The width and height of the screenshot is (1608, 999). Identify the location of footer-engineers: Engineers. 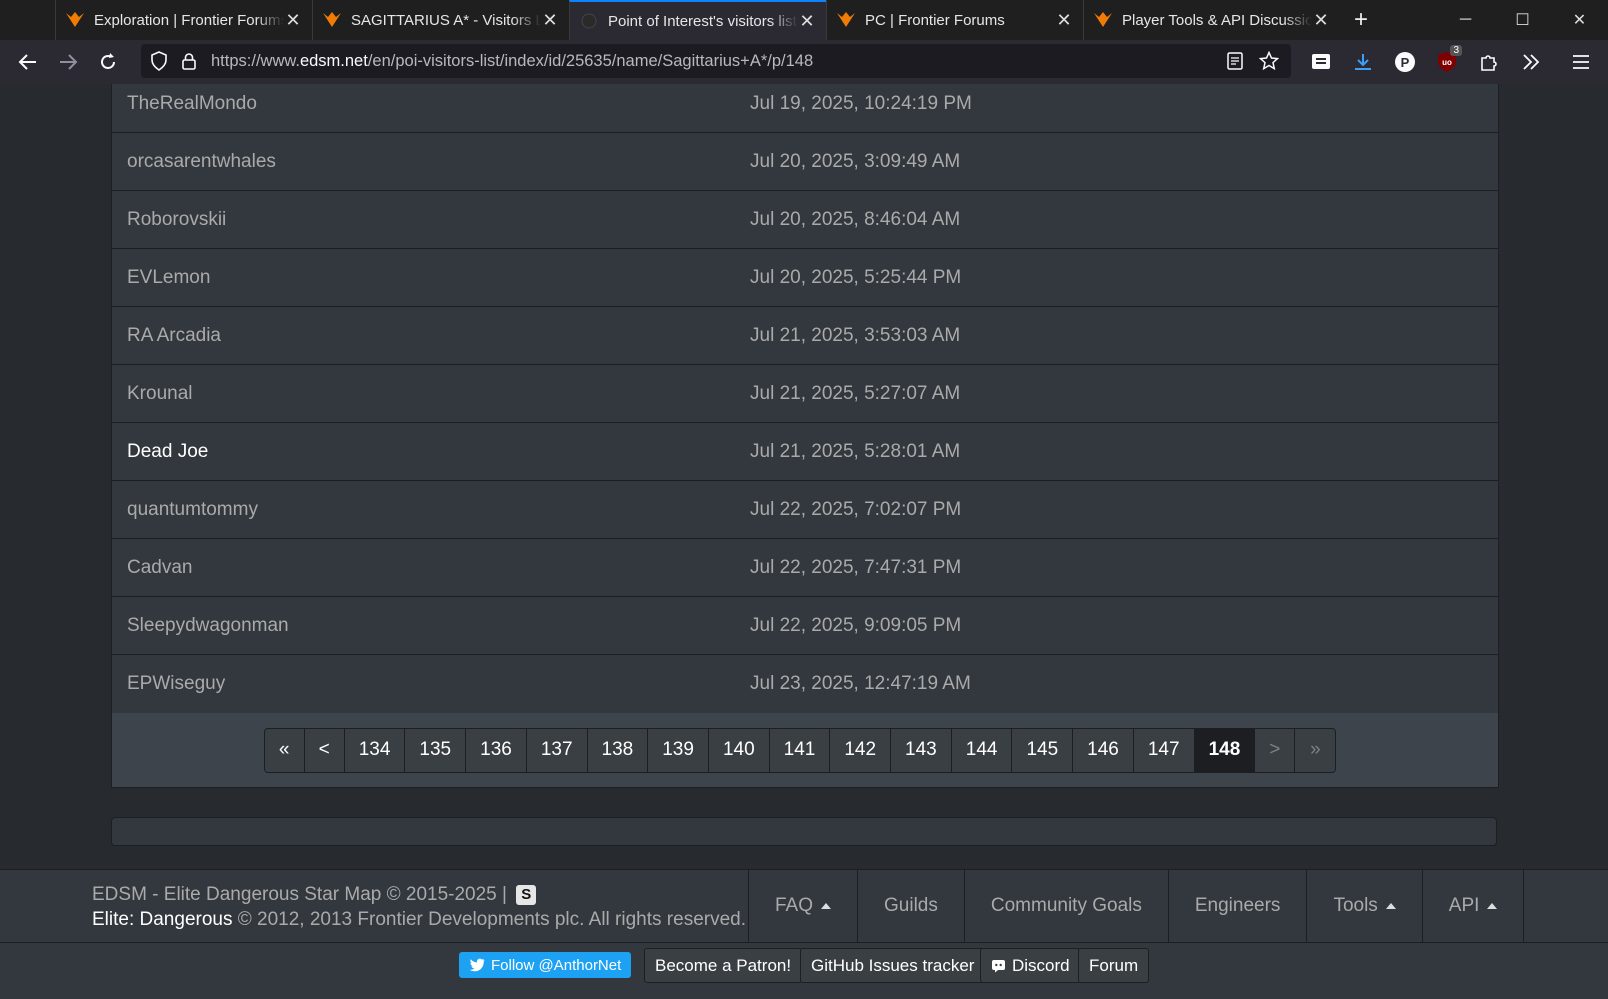
(1237, 906).